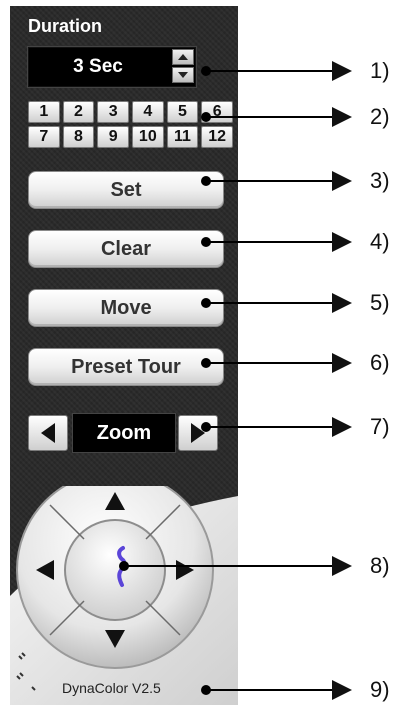 This screenshot has height=705, width=396. What do you see at coordinates (183, 66) in the screenshot?
I see `duration-spinner` at bounding box center [183, 66].